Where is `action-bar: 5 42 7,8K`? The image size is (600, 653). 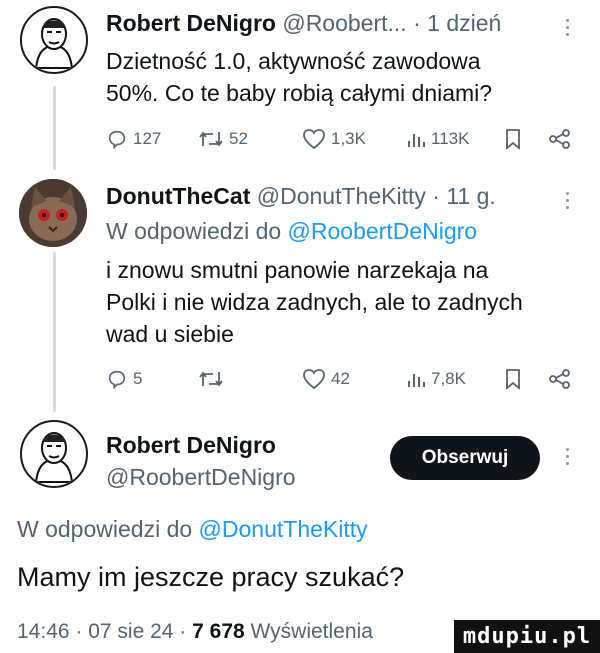 action-bar: 5 42 7,8K is located at coordinates (341, 382).